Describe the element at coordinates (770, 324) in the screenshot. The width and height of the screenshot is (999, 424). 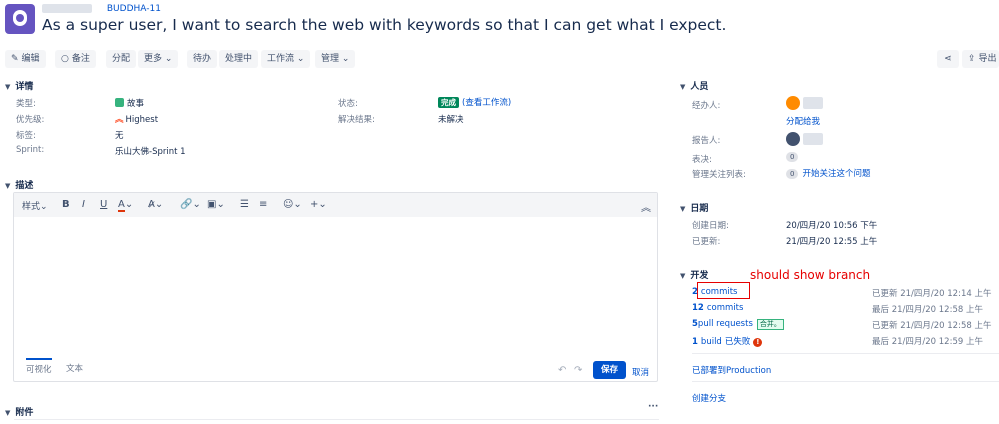
I see `merged-lozenge: 合并。` at that location.